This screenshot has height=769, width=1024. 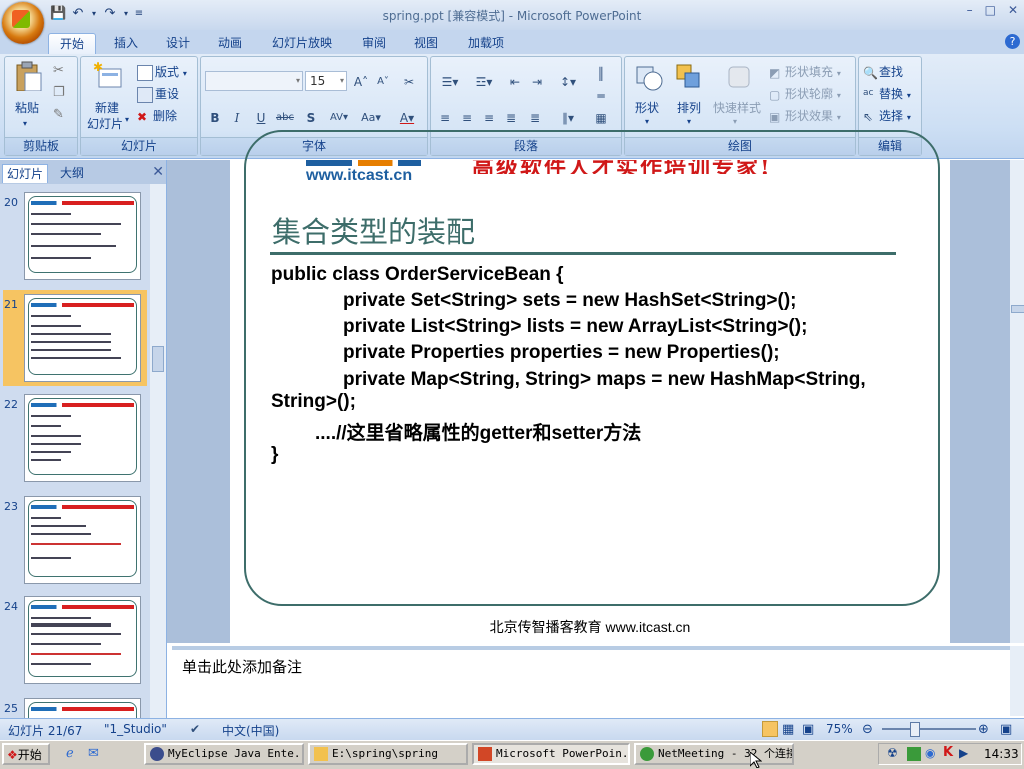 I want to click on select-button: ⇖ 选择 ▾, so click(x=887, y=115).